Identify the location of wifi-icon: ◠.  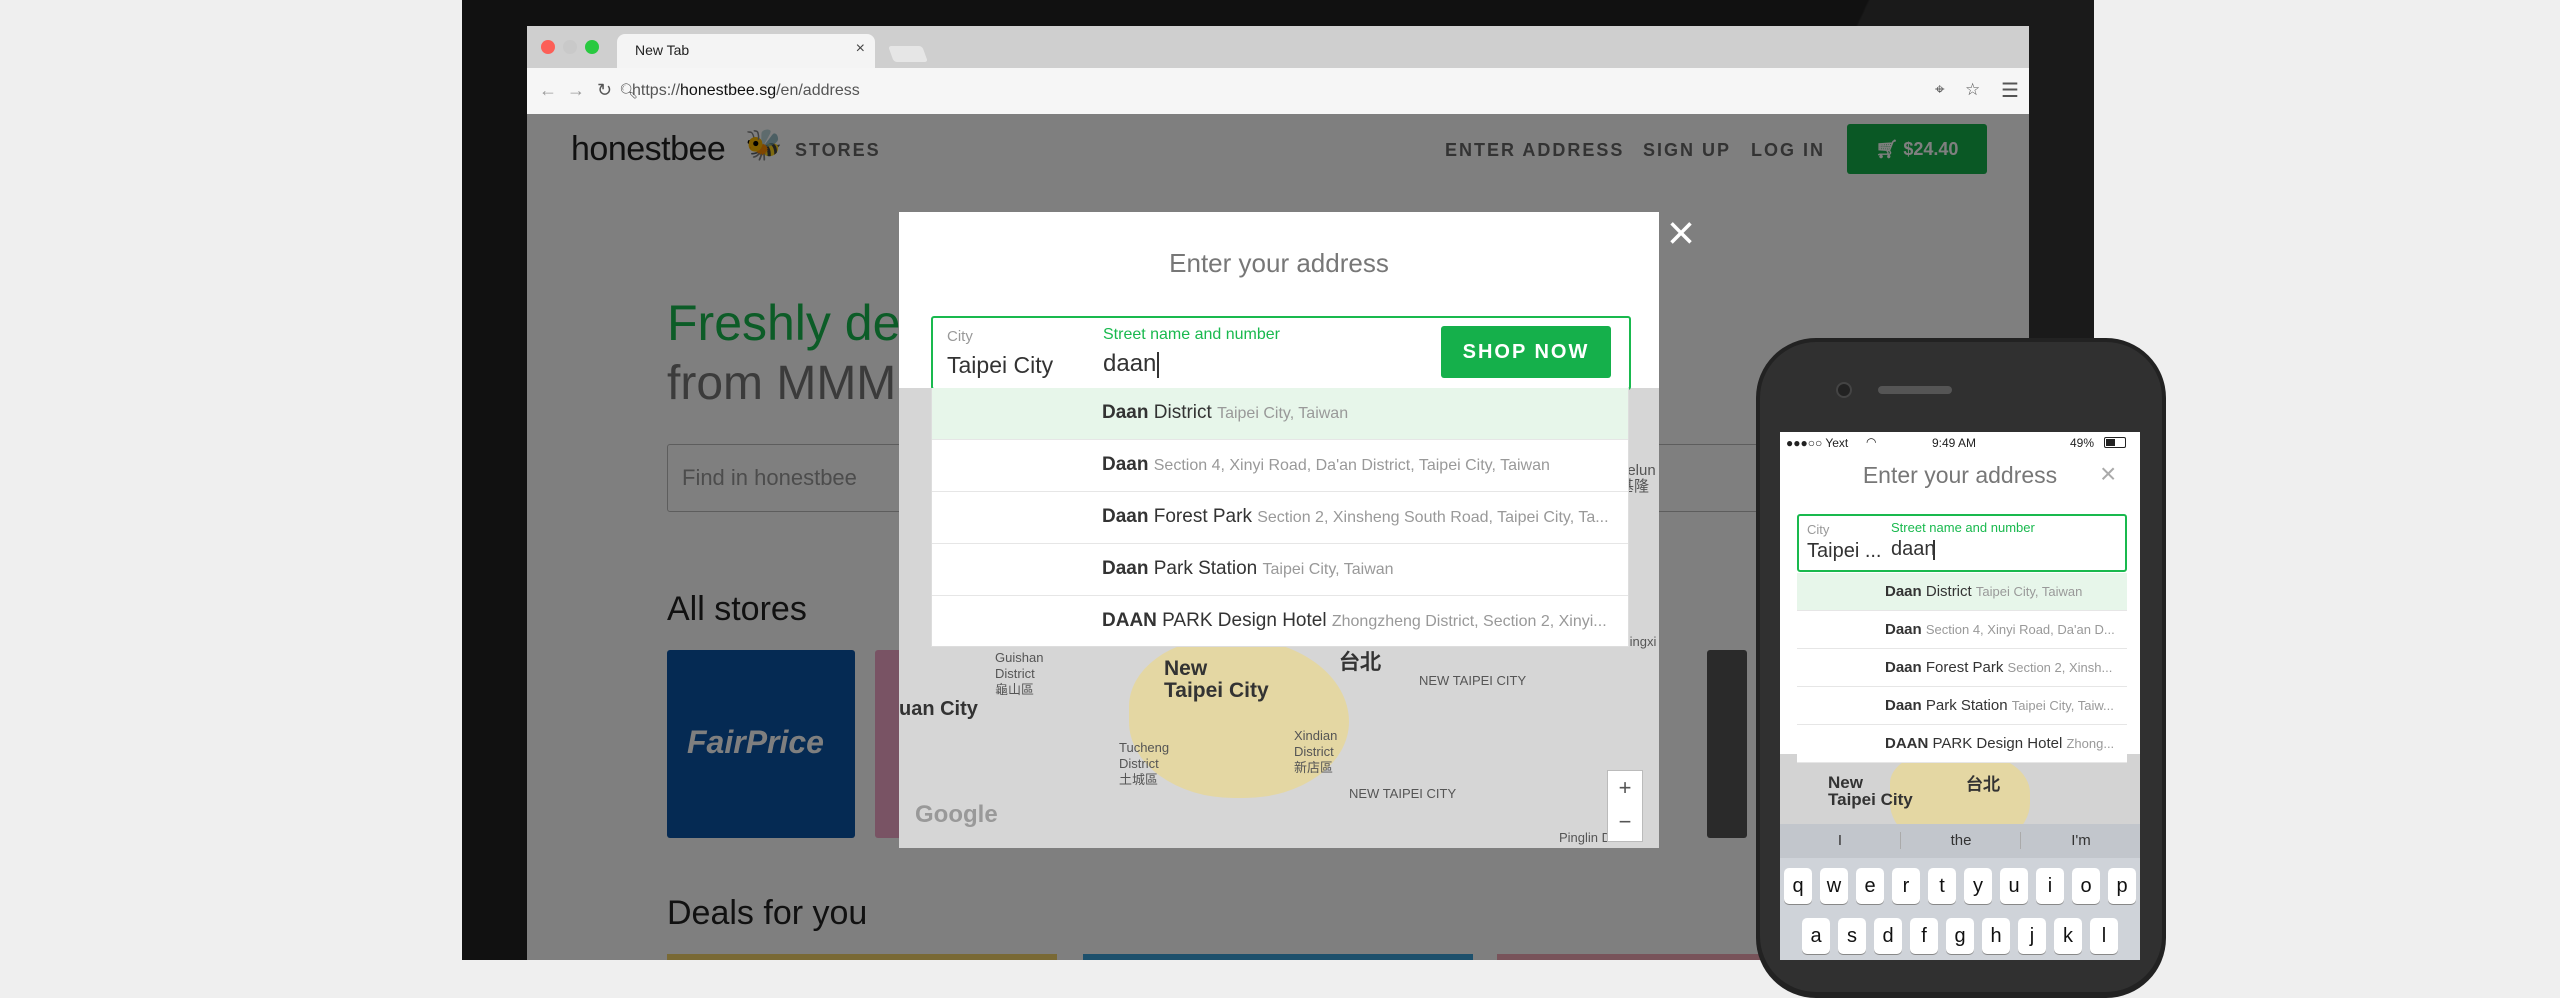
(1871, 442).